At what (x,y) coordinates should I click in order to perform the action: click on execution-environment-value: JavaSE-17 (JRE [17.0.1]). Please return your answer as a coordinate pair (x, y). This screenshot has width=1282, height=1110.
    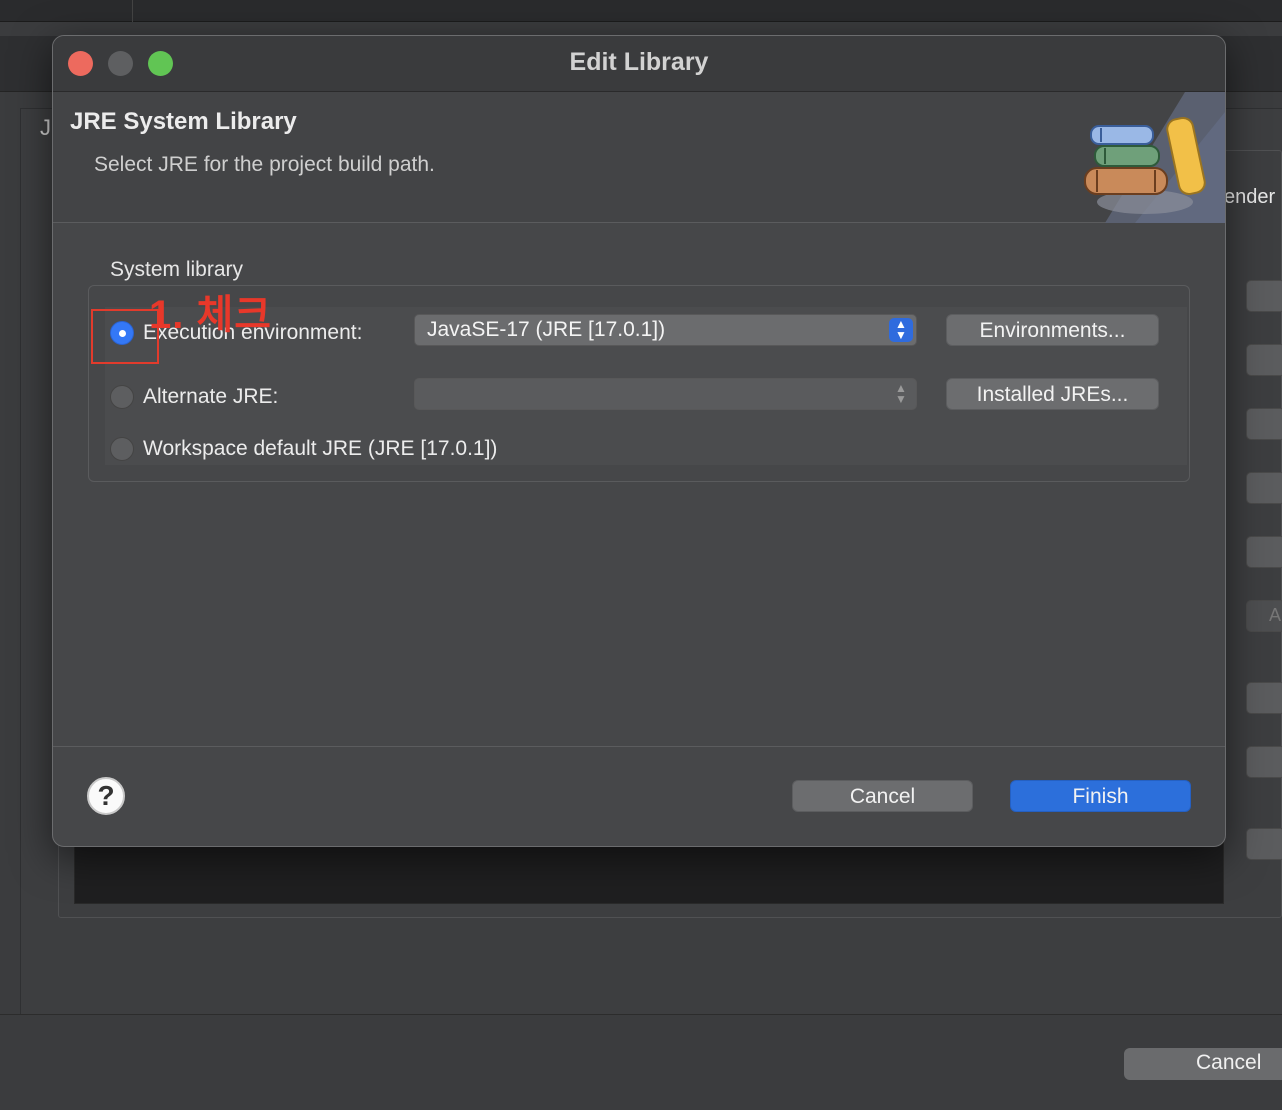
    Looking at the image, I should click on (546, 329).